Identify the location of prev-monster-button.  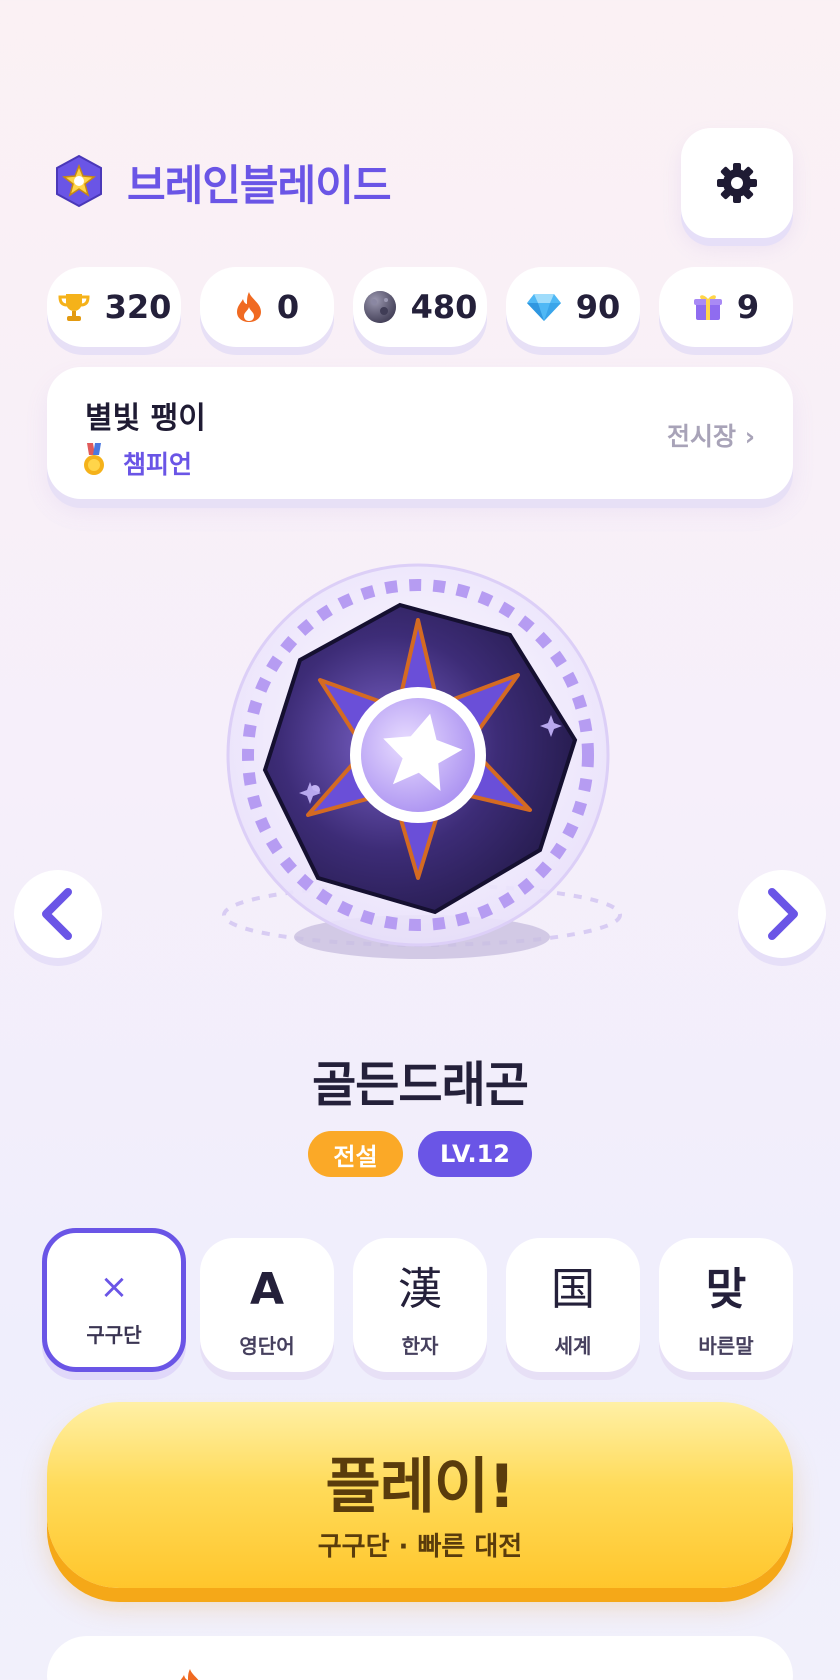
(58, 914).